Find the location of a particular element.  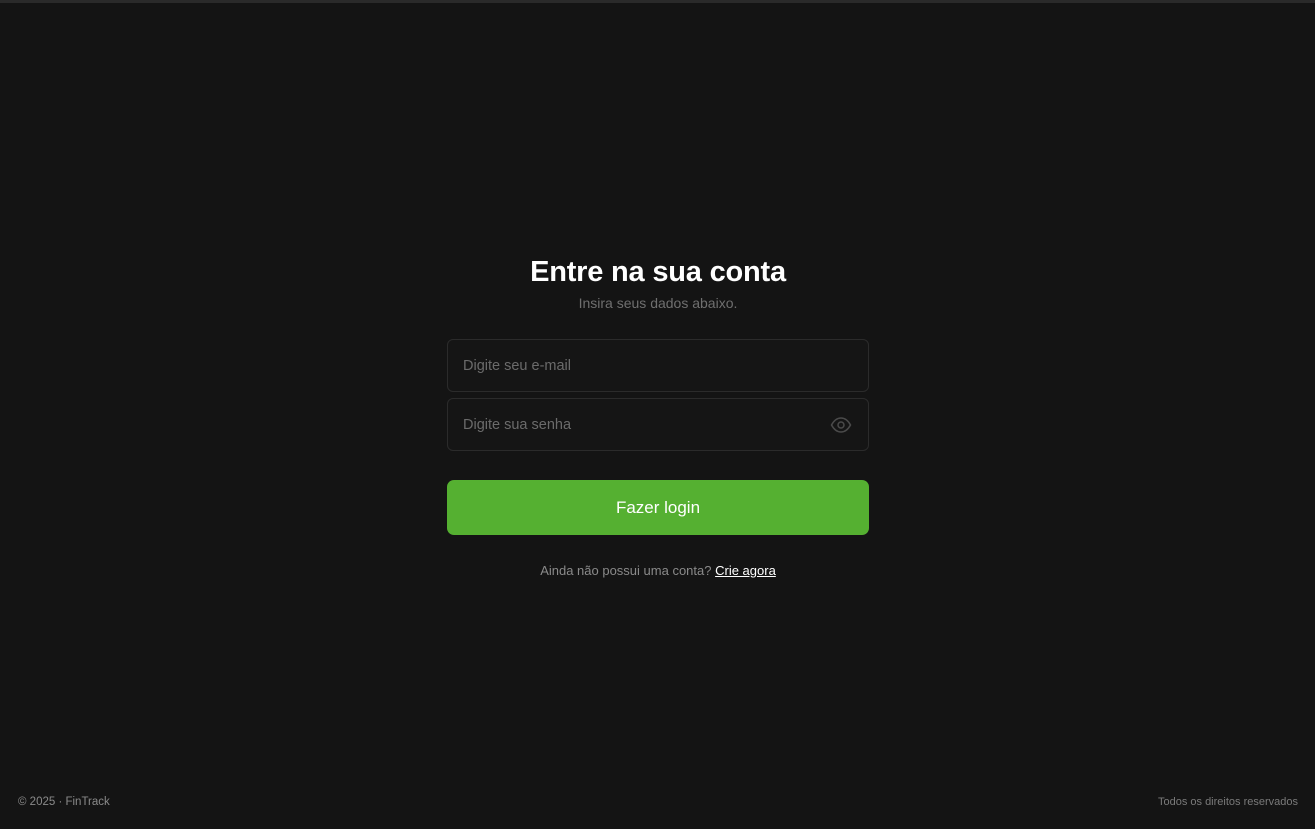

signup-prompt-row: Ainda não possui uma conta? Crie agora is located at coordinates (658, 570).